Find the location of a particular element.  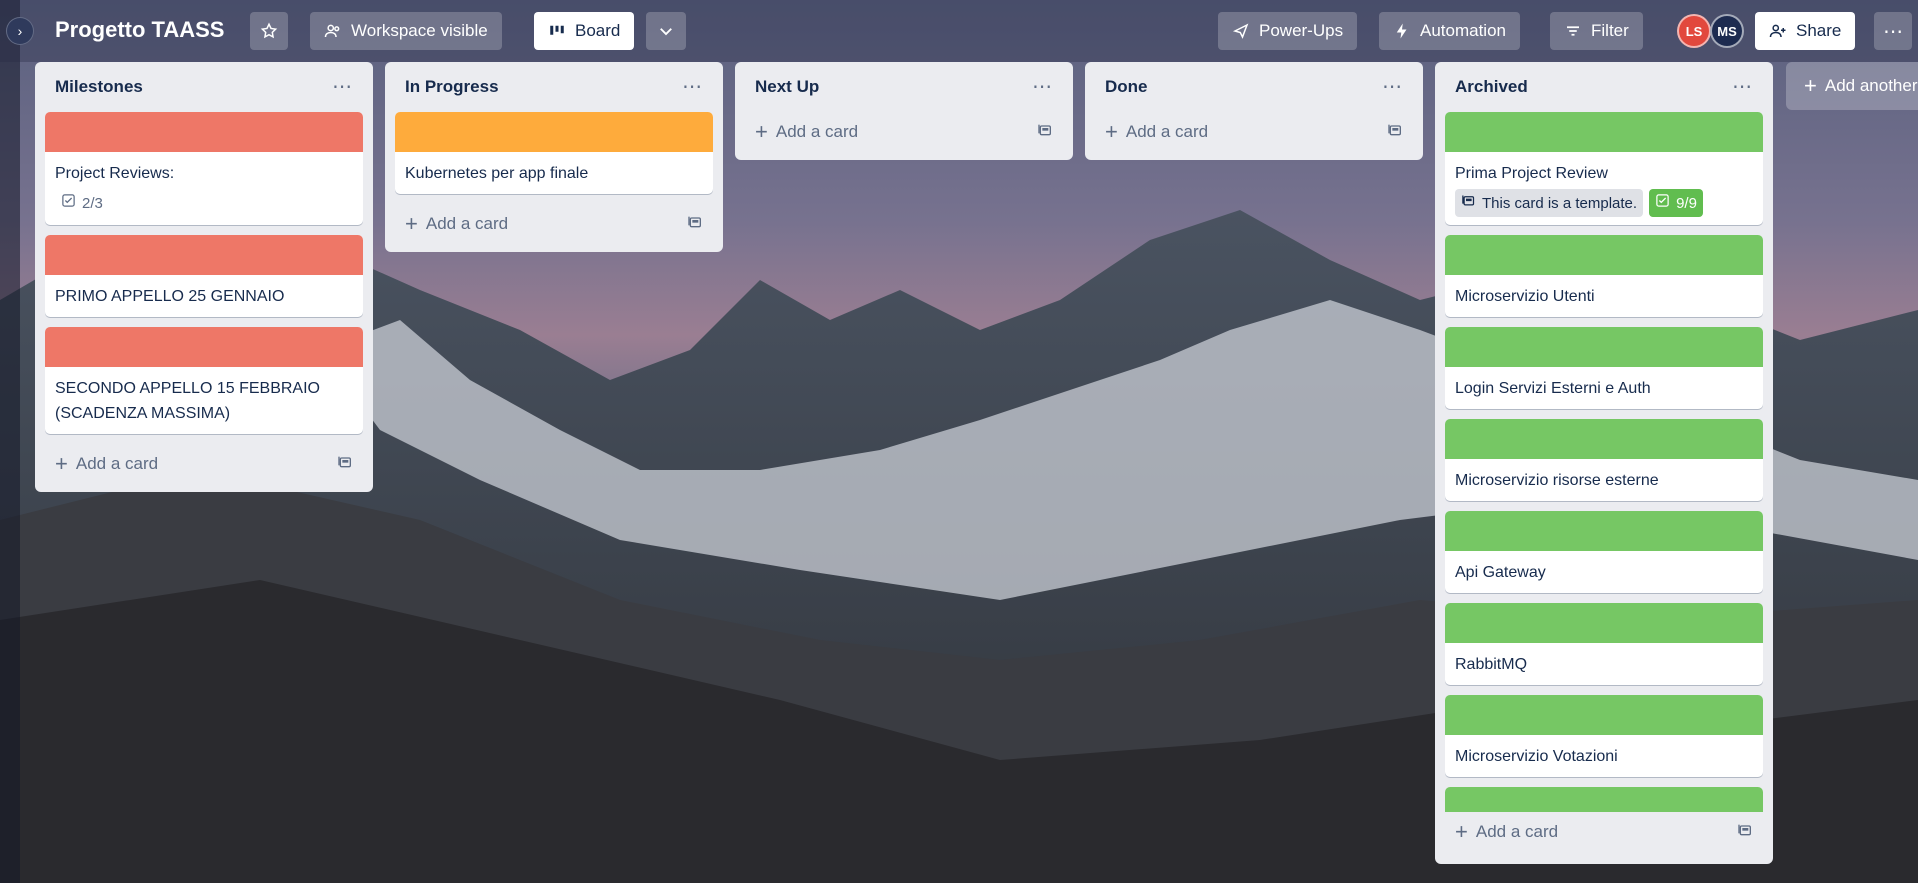

card: Kubernetes per app finale is located at coordinates (554, 153).